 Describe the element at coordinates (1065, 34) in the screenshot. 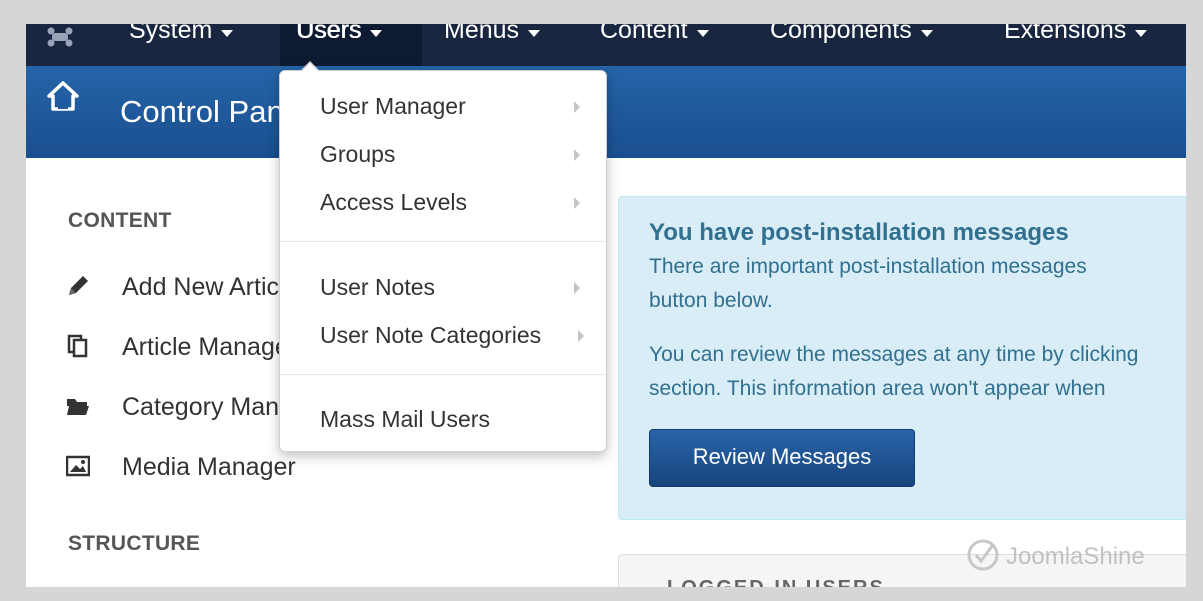

I see `nav-extensions-label: Extensions` at that location.